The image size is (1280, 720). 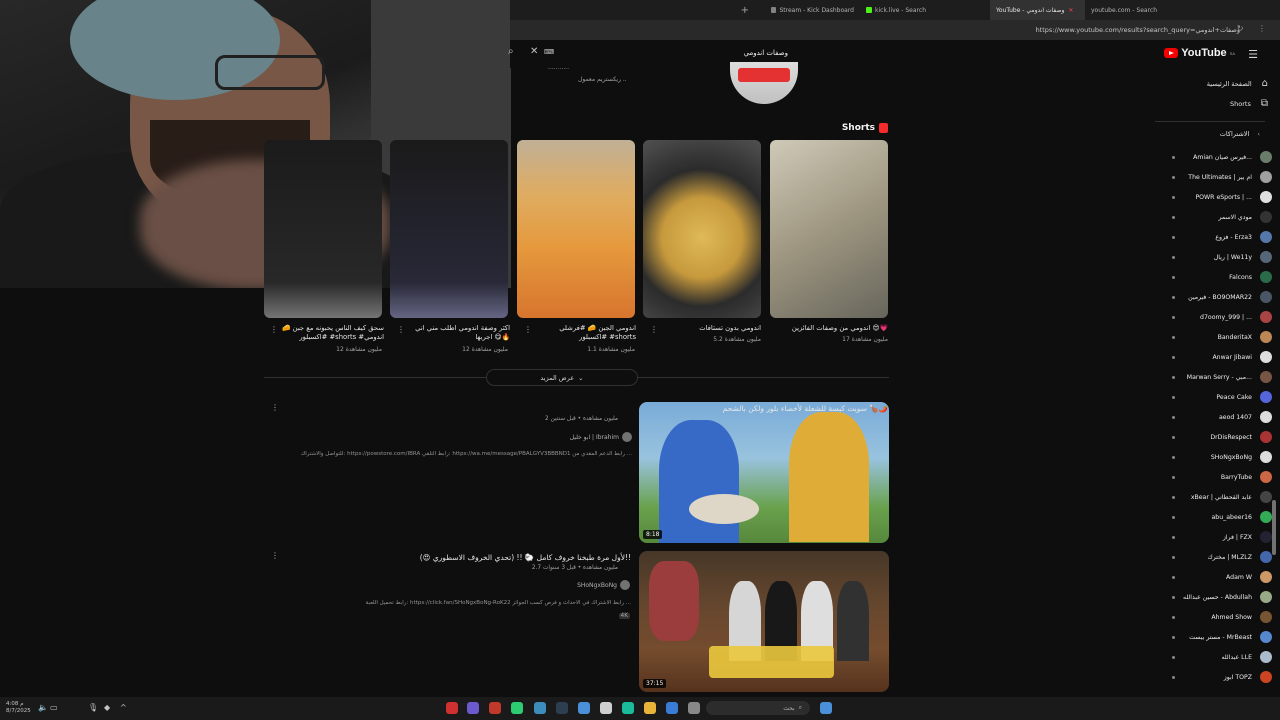 I want to click on sidebar-subscription-item: abu_abeer16, so click(x=1242, y=517).